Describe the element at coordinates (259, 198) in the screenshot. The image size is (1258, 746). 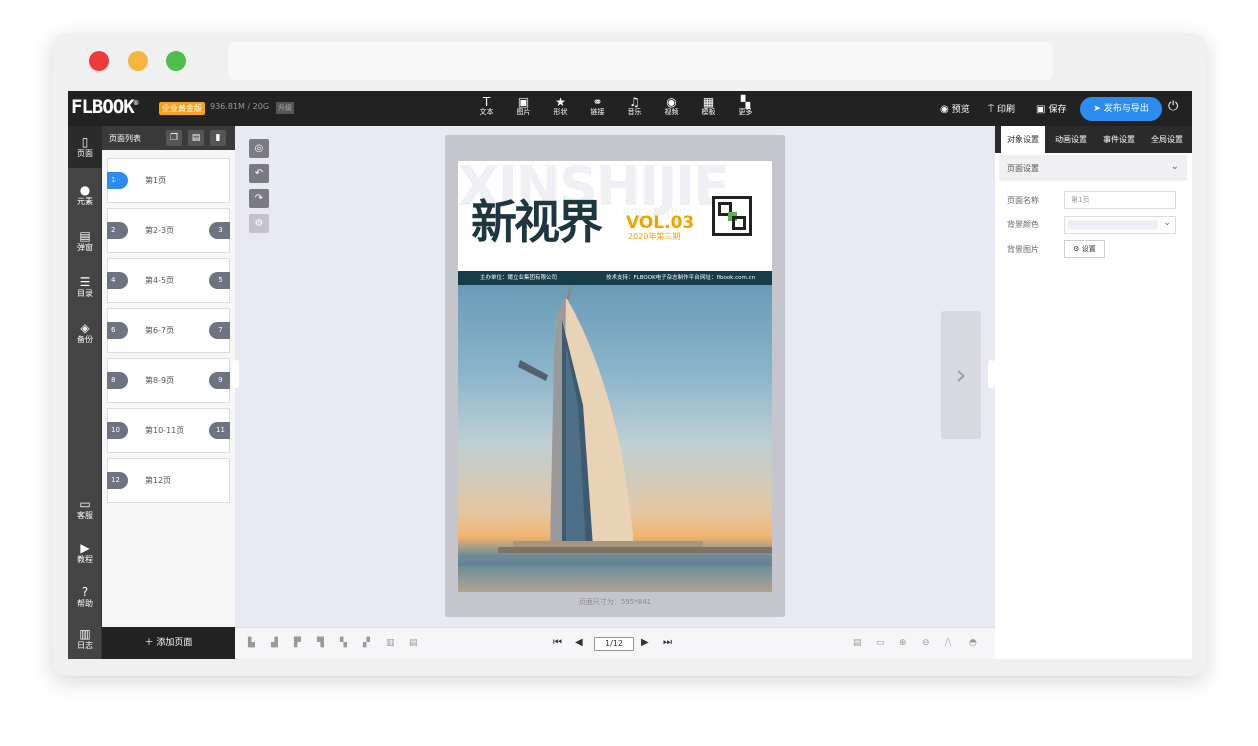
I see `redo-icon: ↷` at that location.